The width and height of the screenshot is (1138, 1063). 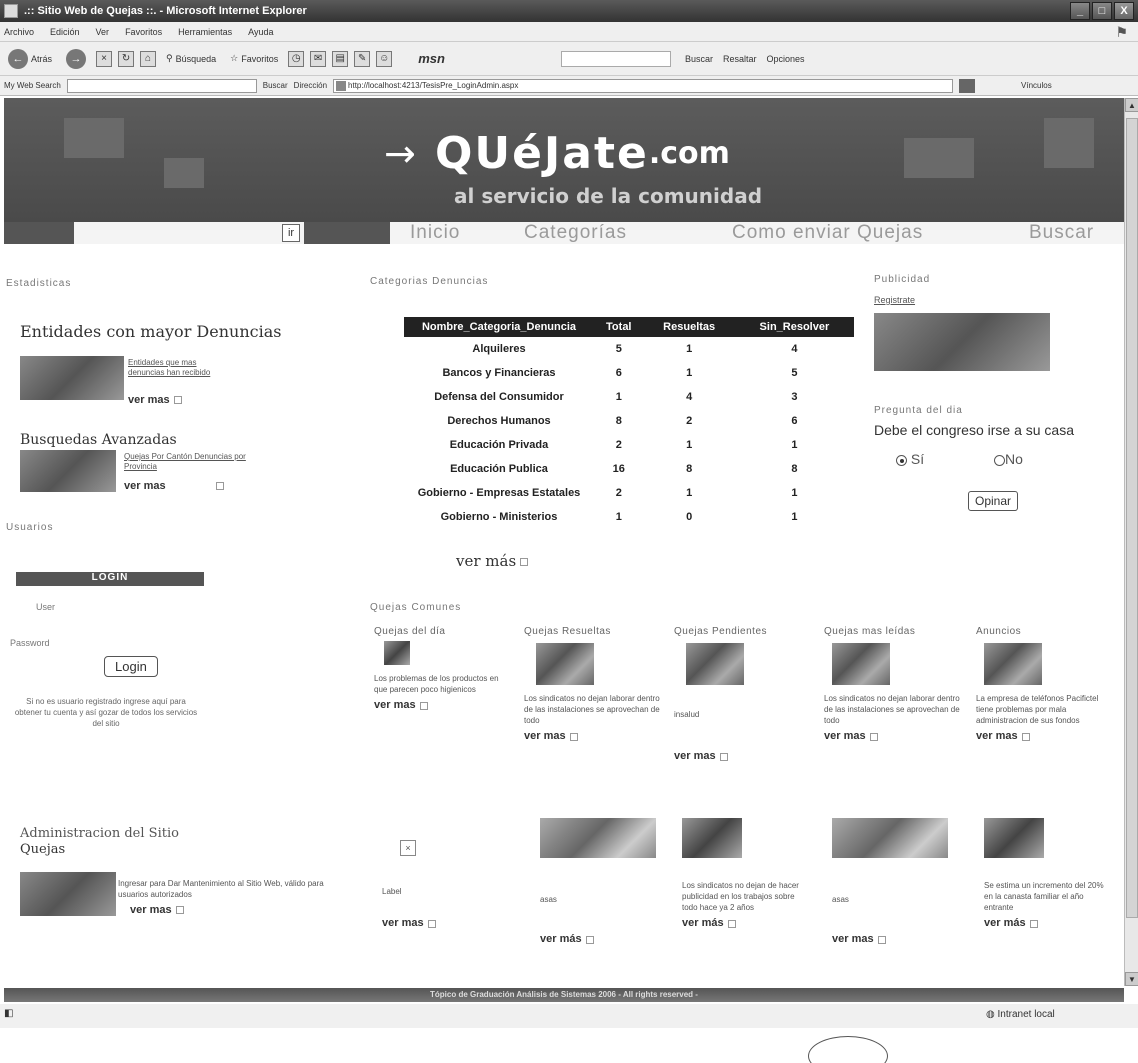 I want to click on cell-total: 8, so click(x=618, y=421).